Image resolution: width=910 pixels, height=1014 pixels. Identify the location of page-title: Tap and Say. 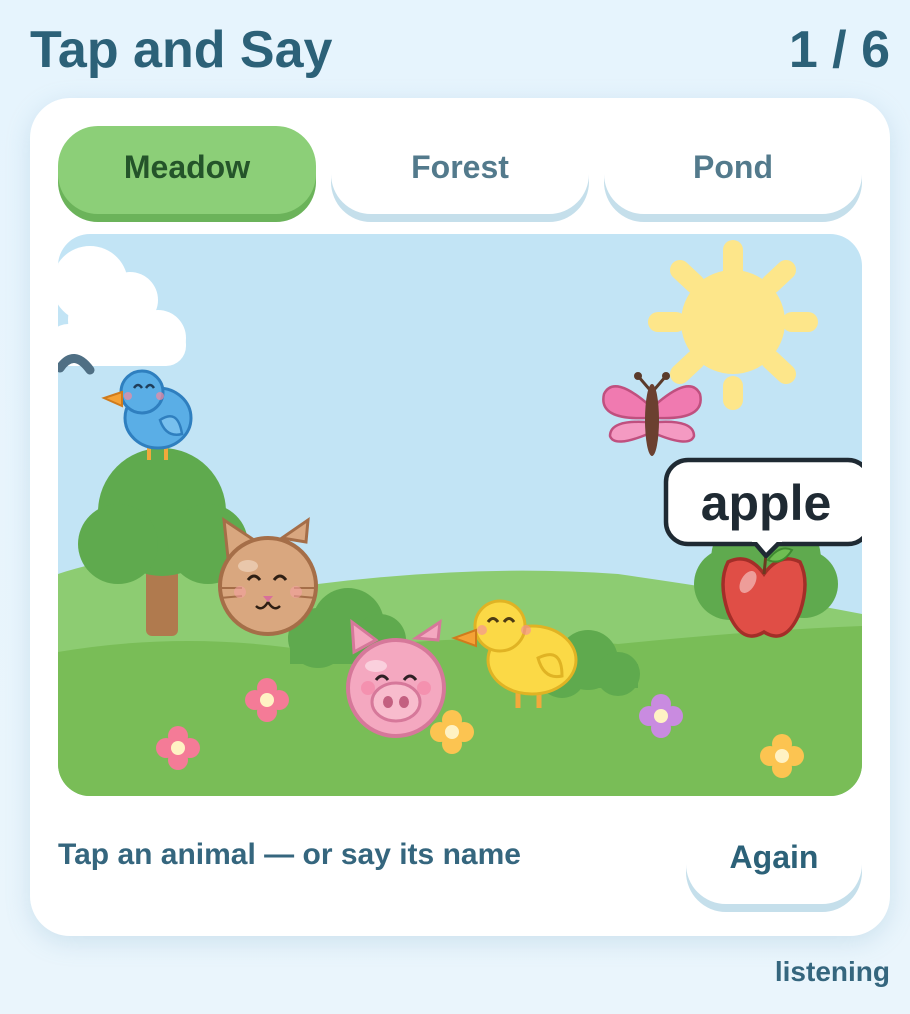
(181, 50).